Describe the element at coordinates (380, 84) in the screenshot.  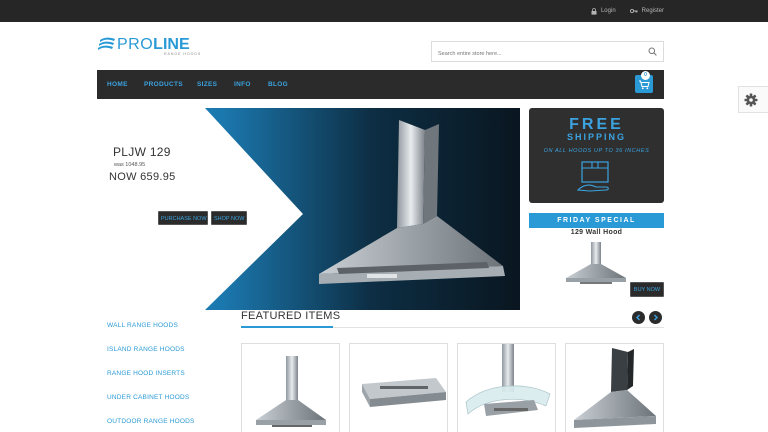
I see `main-nav: HOME PRODUCTS SIZES INFO BLOG 0` at that location.